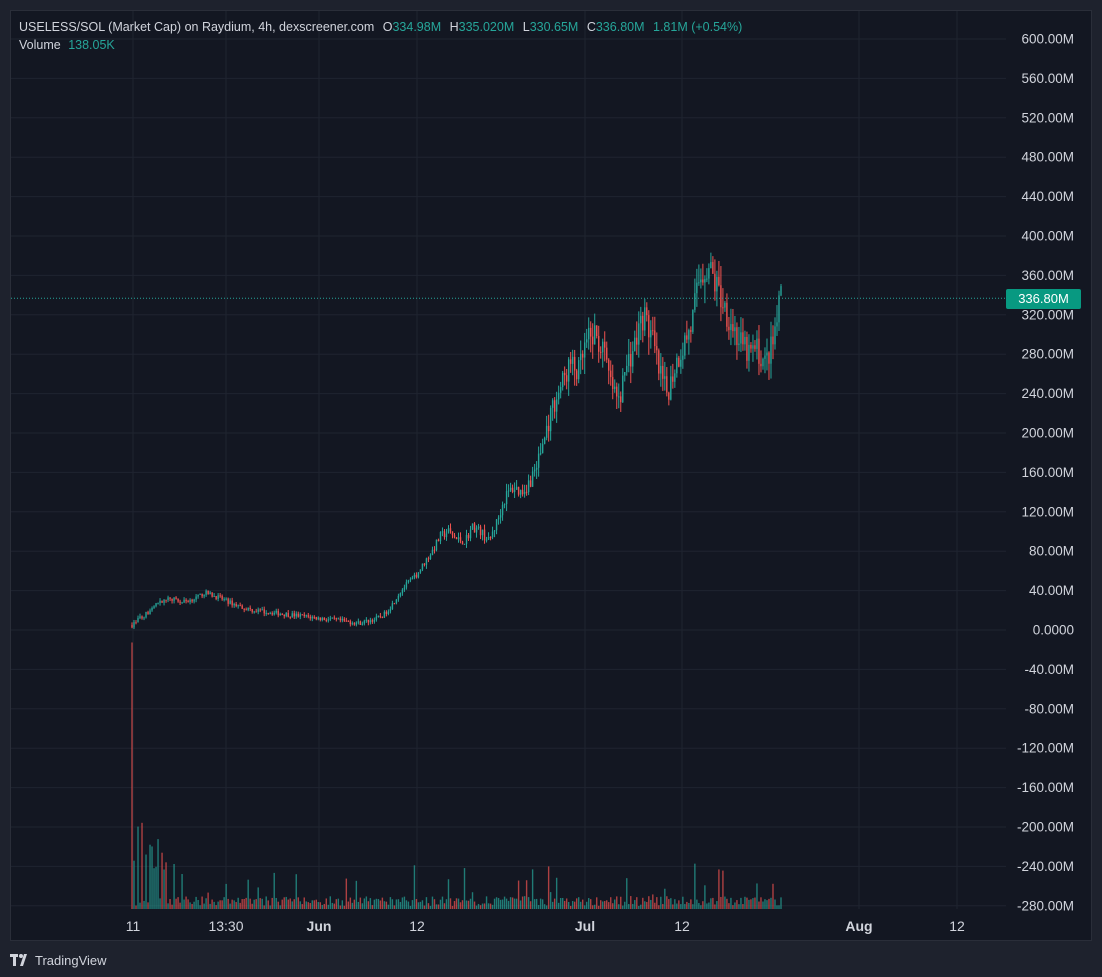 This screenshot has height=977, width=1102. I want to click on y-tick-label: 160.00M, so click(1047, 472).